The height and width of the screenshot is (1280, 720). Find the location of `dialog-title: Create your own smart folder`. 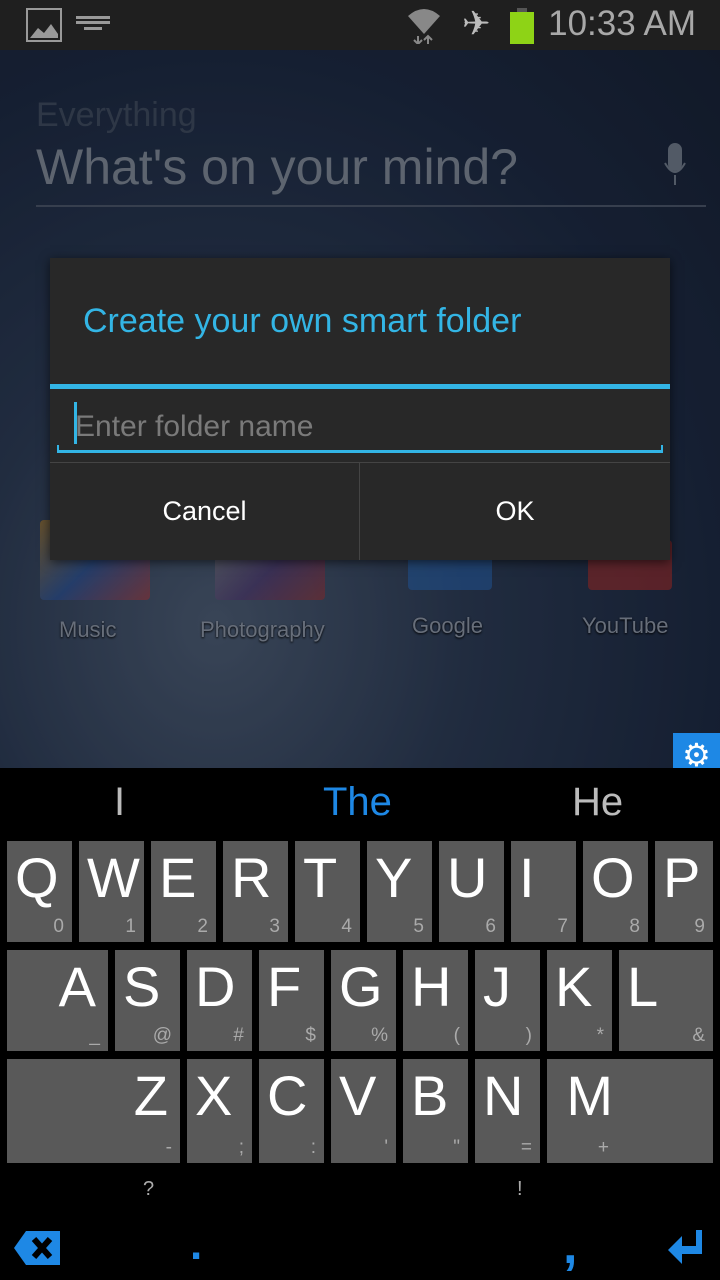

dialog-title: Create your own smart folder is located at coordinates (302, 321).